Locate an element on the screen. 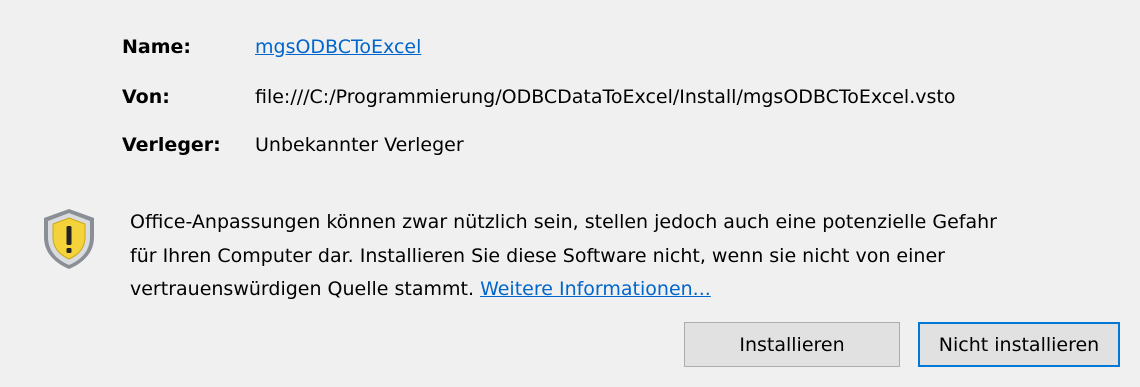 The image size is (1140, 387). name-link: mgsODBCToExcel is located at coordinates (338, 47).